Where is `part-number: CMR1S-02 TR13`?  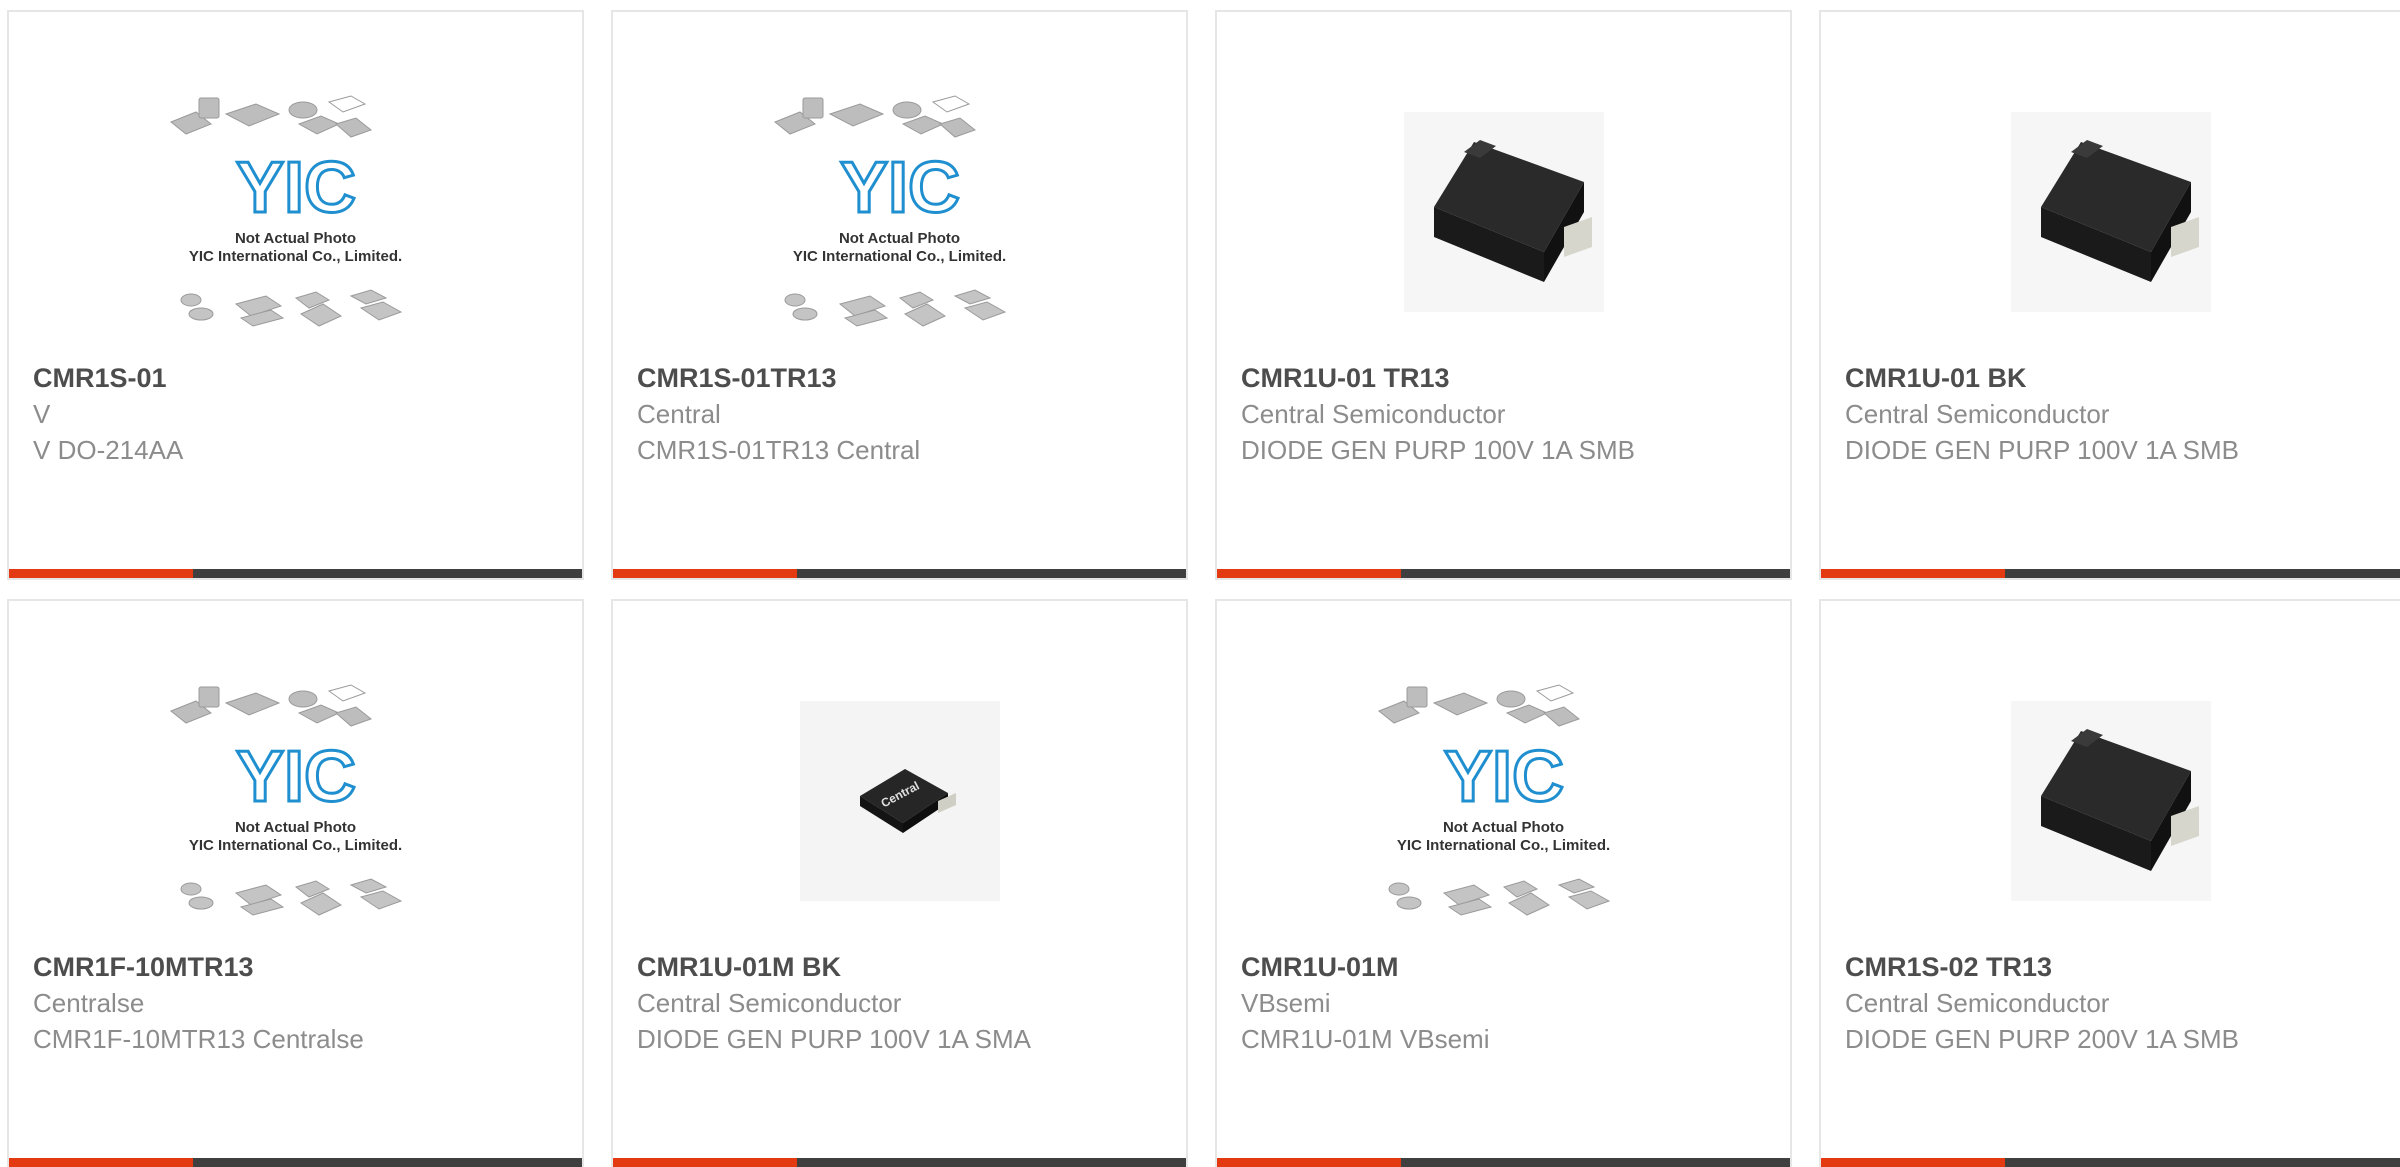 part-number: CMR1S-02 TR13 is located at coordinates (2110, 967).